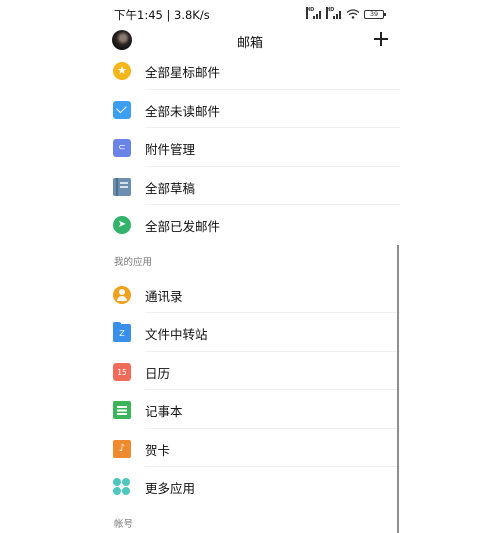 The width and height of the screenshot is (500, 533). Describe the element at coordinates (176, 334) in the screenshot. I see `menu-item-label: 文件中转站` at that location.